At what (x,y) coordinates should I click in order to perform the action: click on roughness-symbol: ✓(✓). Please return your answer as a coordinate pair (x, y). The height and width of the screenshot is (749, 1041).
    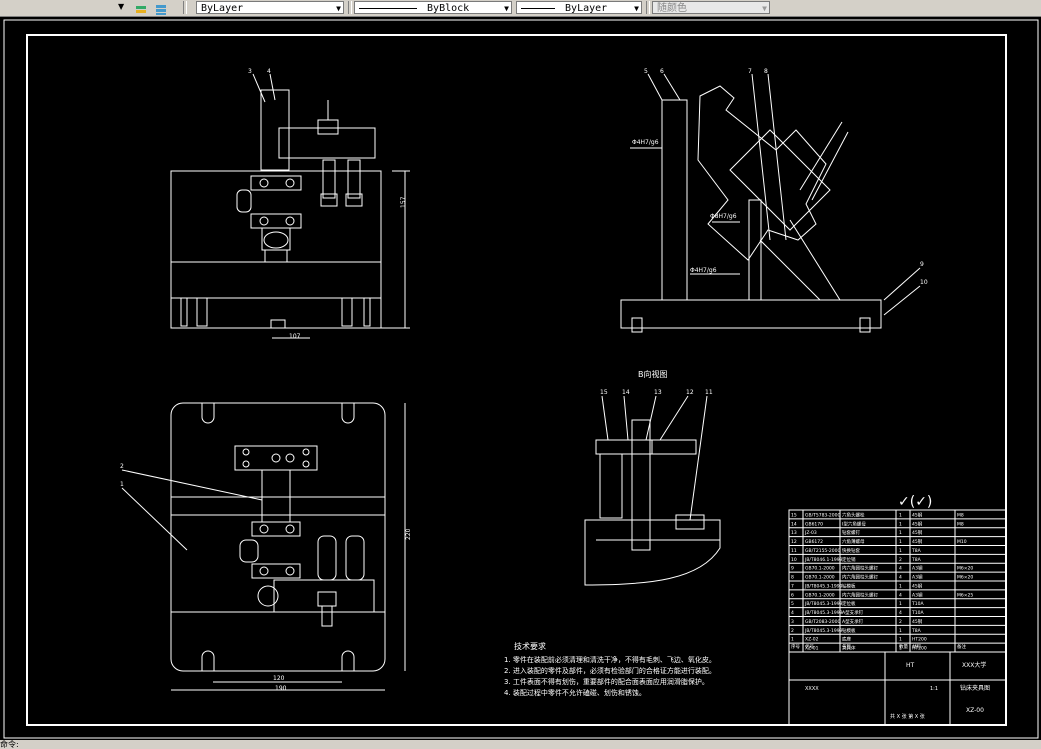
    Looking at the image, I should click on (915, 502).